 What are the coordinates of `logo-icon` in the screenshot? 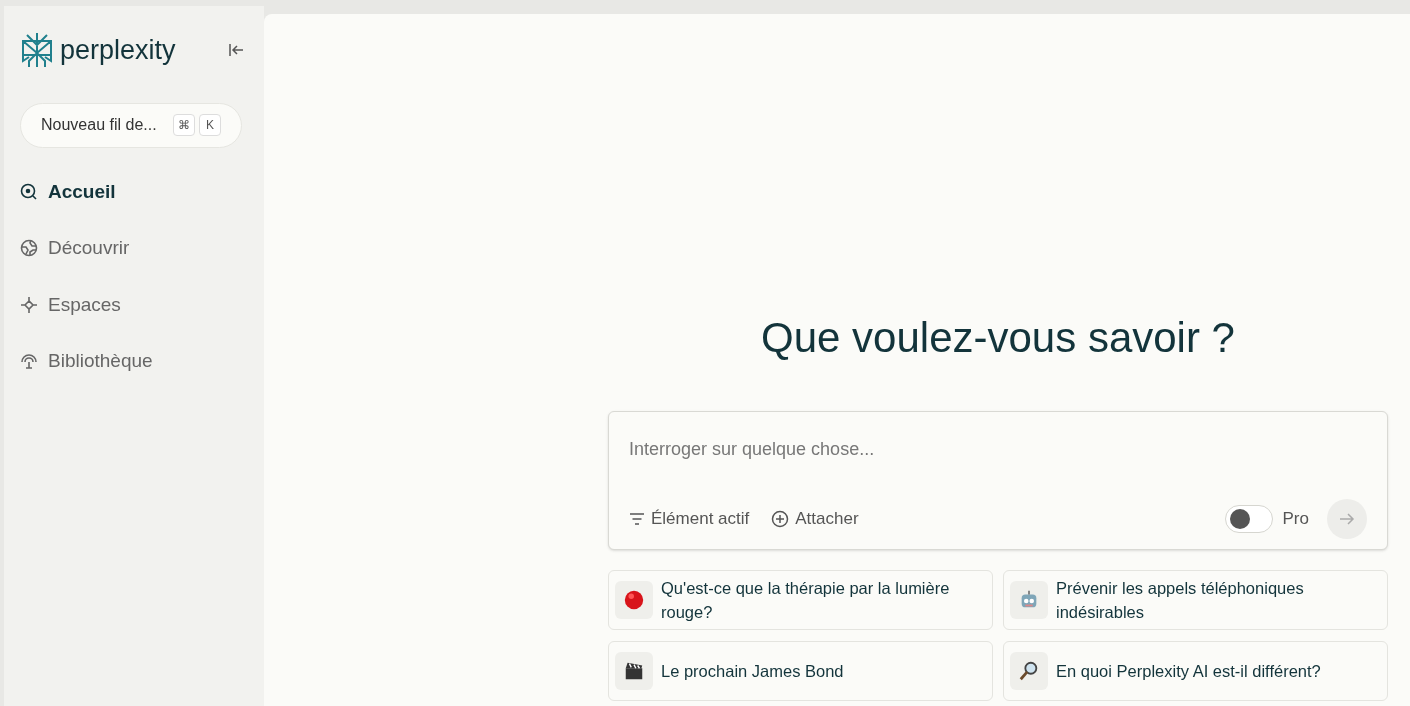 It's located at (37, 50).